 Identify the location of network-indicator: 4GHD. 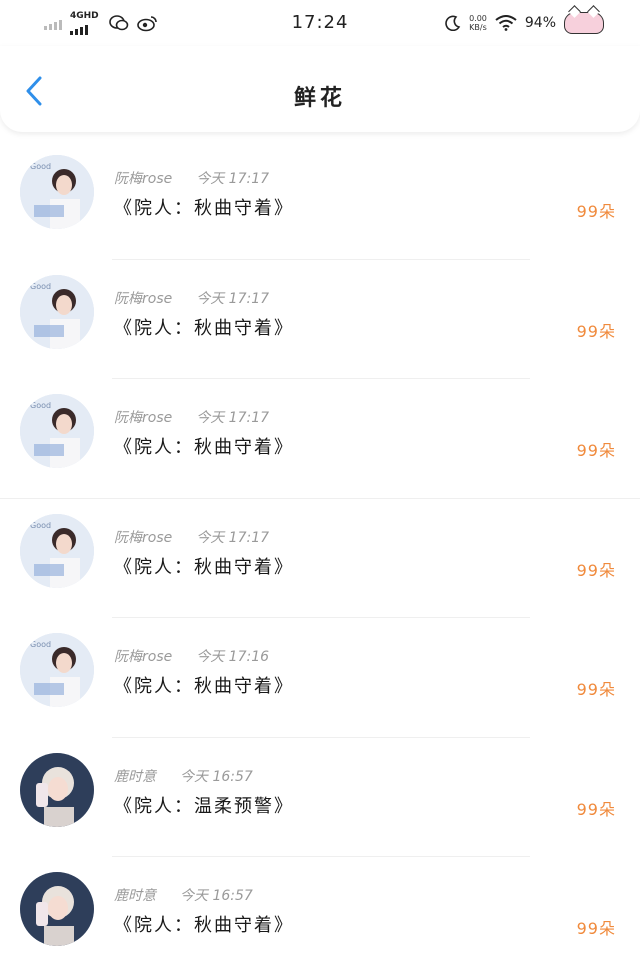
(85, 22).